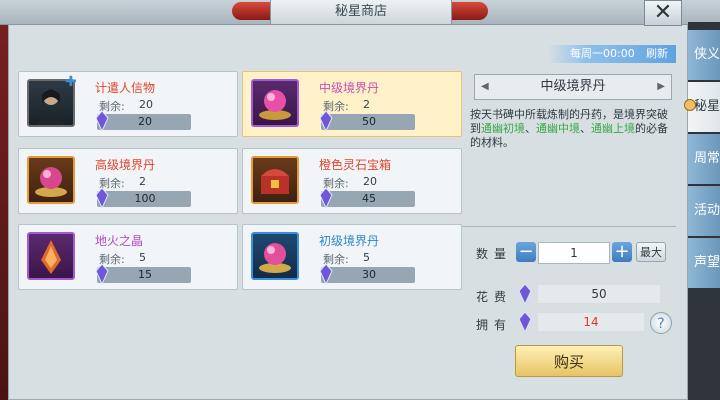 This screenshot has height=400, width=720. I want to click on active-tab-indicator, so click(690, 105).